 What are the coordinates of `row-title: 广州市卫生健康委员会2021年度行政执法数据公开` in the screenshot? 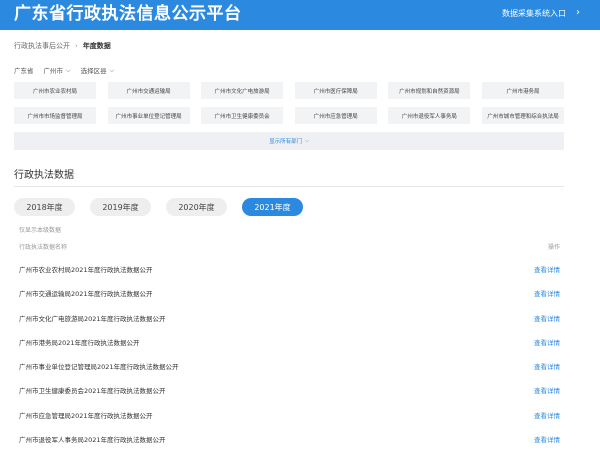 It's located at (92, 391).